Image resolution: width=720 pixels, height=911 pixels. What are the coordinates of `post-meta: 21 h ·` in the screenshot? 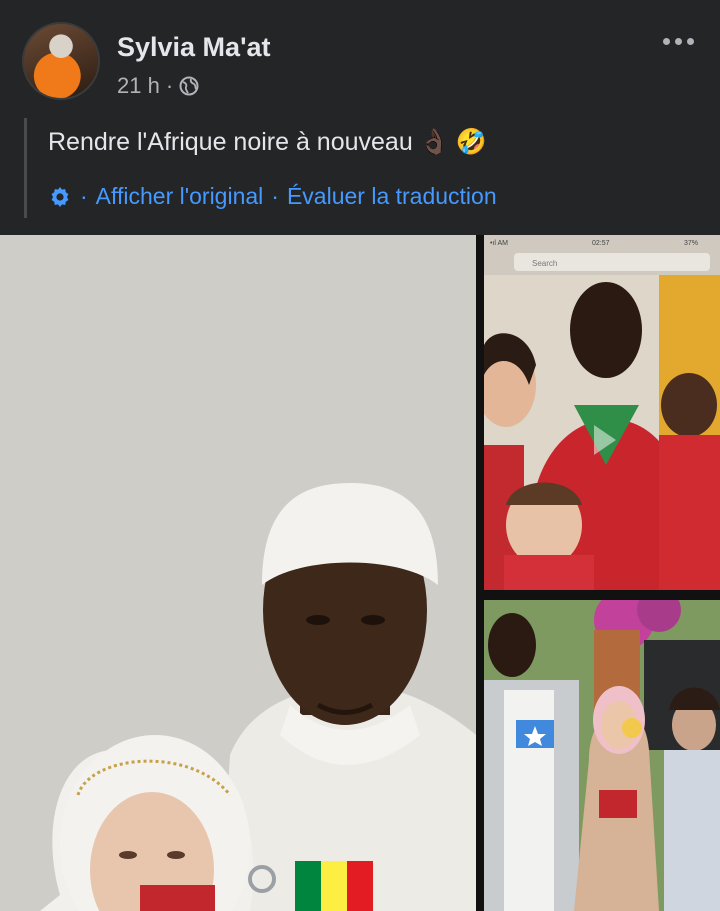 It's located at (158, 86).